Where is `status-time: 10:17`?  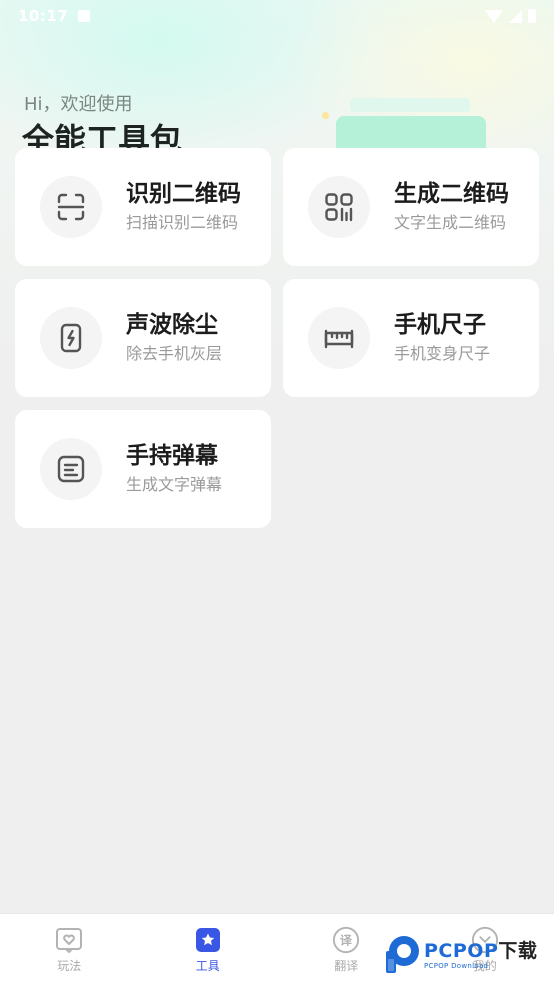
status-time: 10:17 is located at coordinates (43, 16).